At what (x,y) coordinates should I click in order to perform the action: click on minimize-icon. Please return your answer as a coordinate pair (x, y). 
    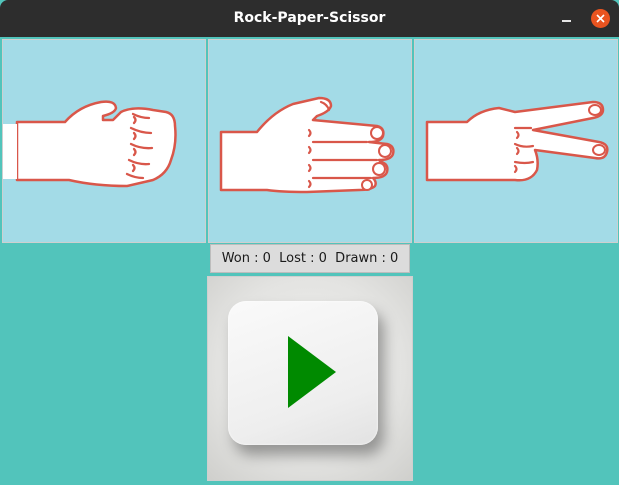
    Looking at the image, I should click on (566, 21).